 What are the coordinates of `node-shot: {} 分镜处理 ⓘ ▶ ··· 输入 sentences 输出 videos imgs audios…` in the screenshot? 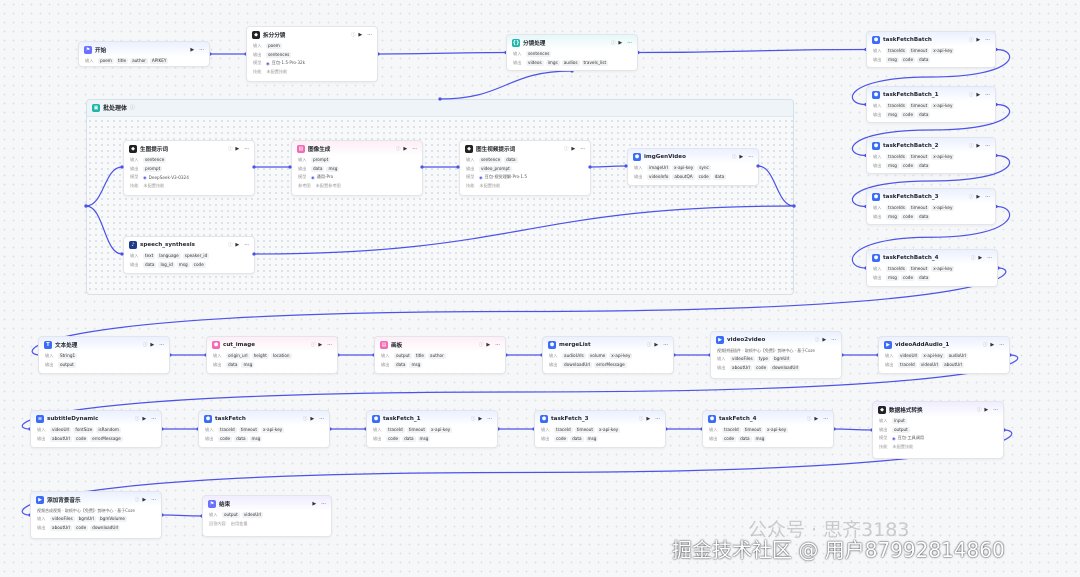 It's located at (572, 52).